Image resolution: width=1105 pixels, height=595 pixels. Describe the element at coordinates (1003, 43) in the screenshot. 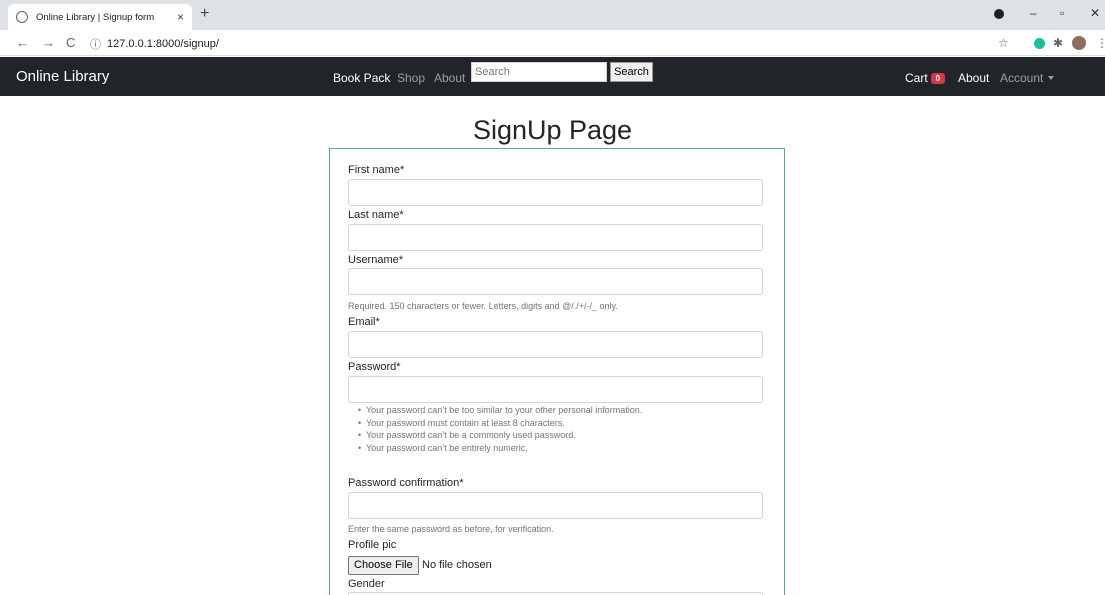

I see `bookmark-star-icon: ☆` at that location.